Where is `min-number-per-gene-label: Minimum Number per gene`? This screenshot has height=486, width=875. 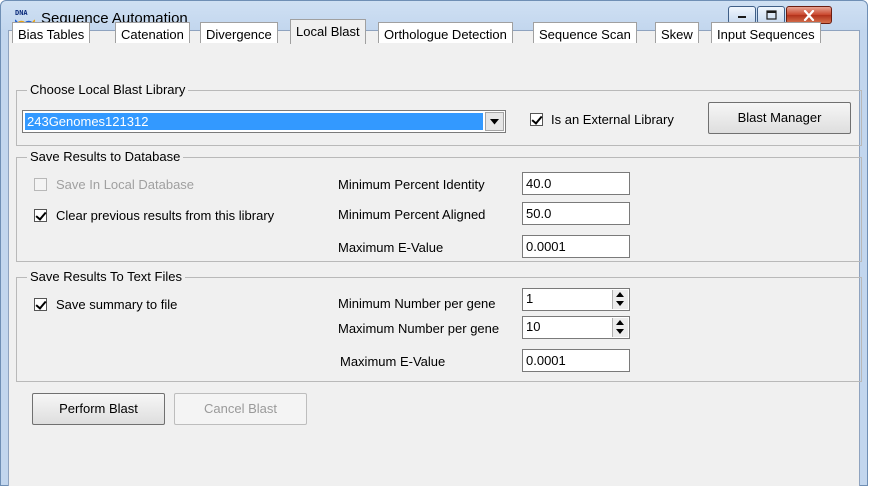
min-number-per-gene-label: Minimum Number per gene is located at coordinates (417, 303).